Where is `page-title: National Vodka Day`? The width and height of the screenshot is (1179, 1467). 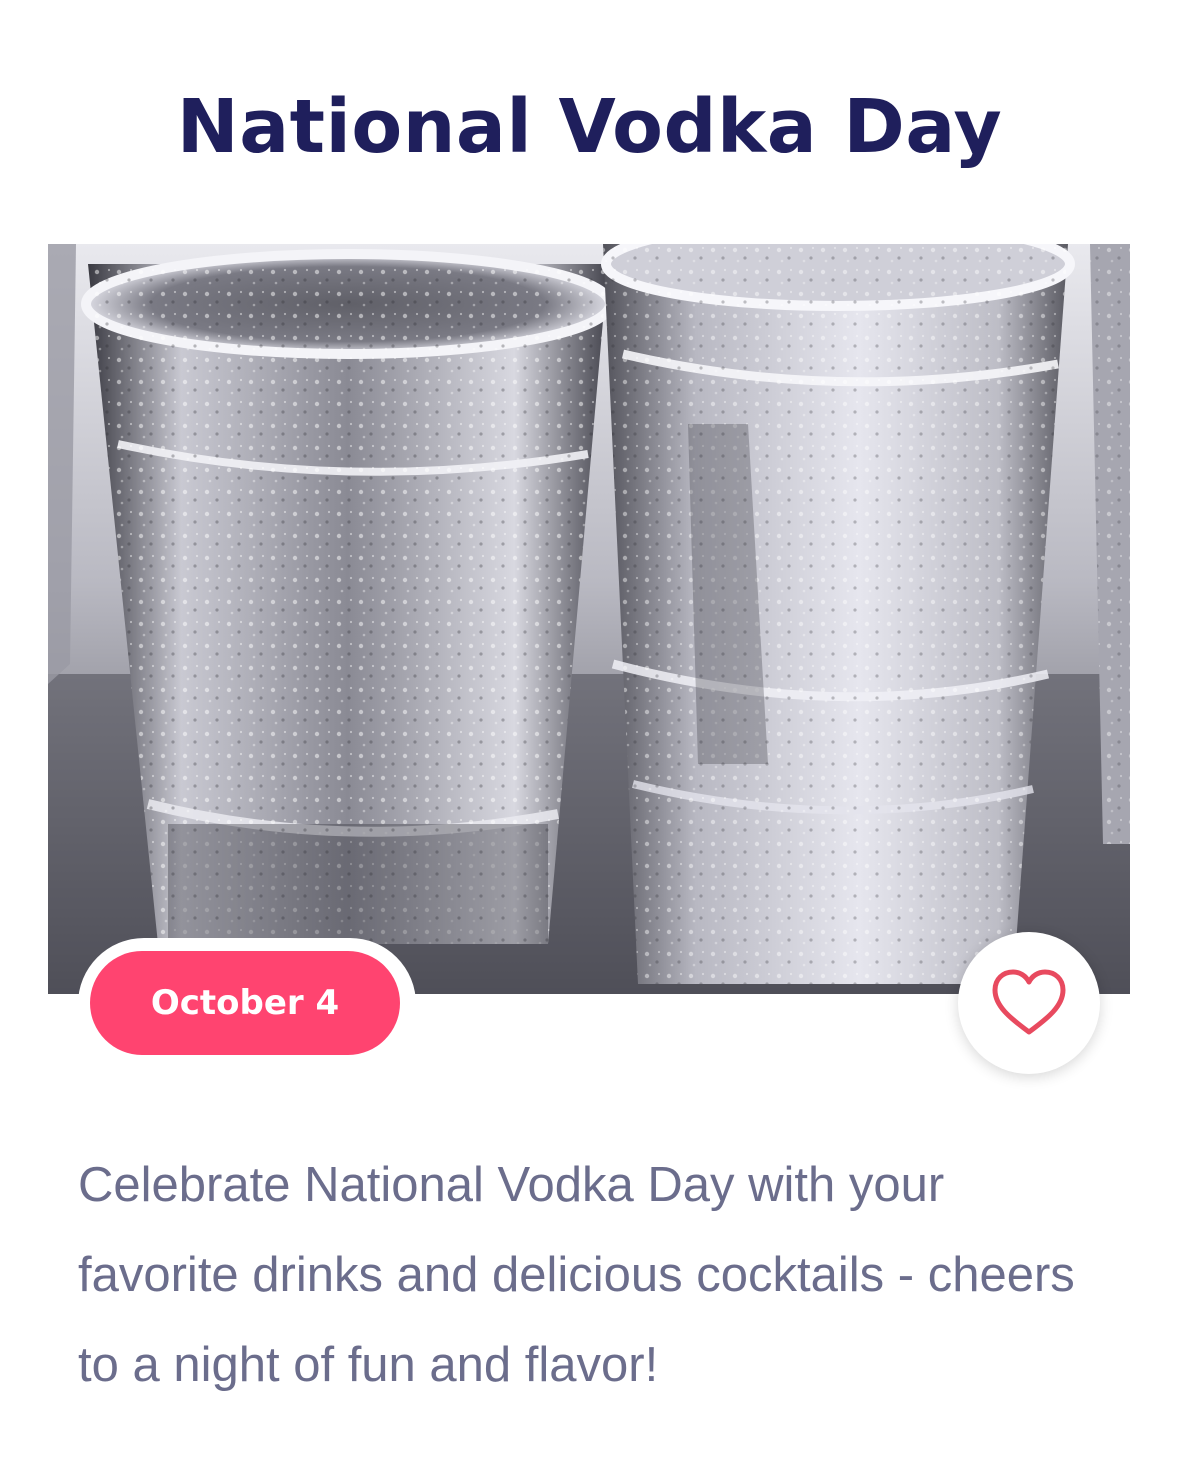
page-title: National Vodka Day is located at coordinates (589, 127).